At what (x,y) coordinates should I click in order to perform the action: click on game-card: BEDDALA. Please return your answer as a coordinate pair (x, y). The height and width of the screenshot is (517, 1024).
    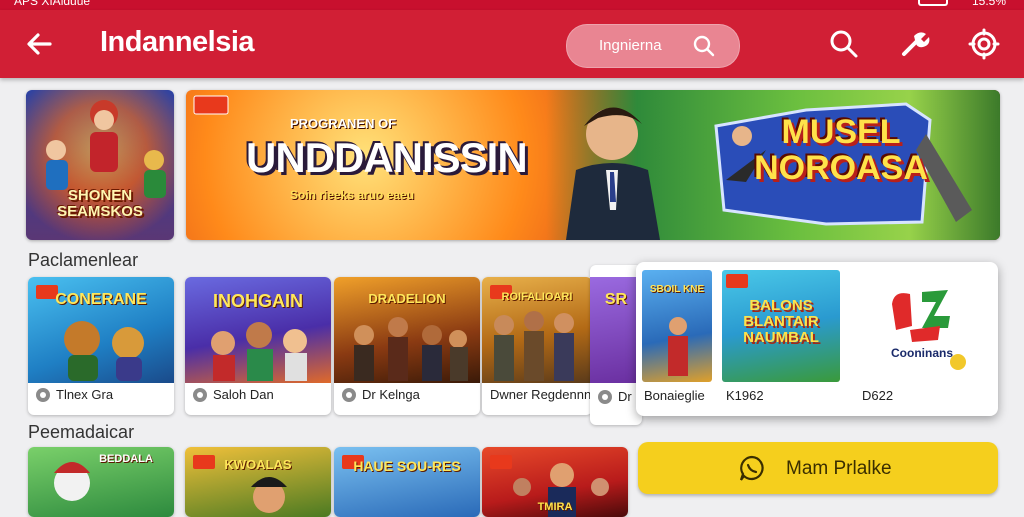
    Looking at the image, I should click on (101, 482).